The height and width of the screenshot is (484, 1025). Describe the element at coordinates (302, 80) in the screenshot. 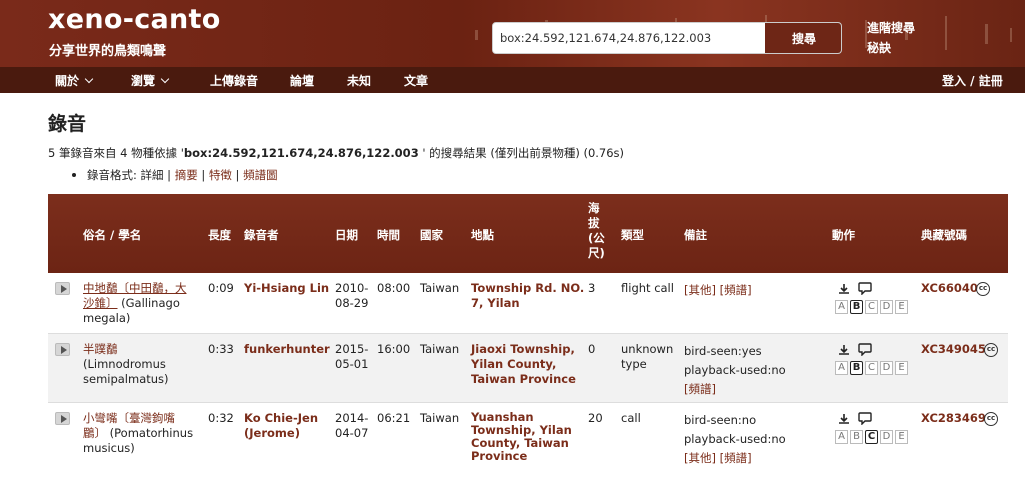

I see `nav-forum: 論壇` at that location.